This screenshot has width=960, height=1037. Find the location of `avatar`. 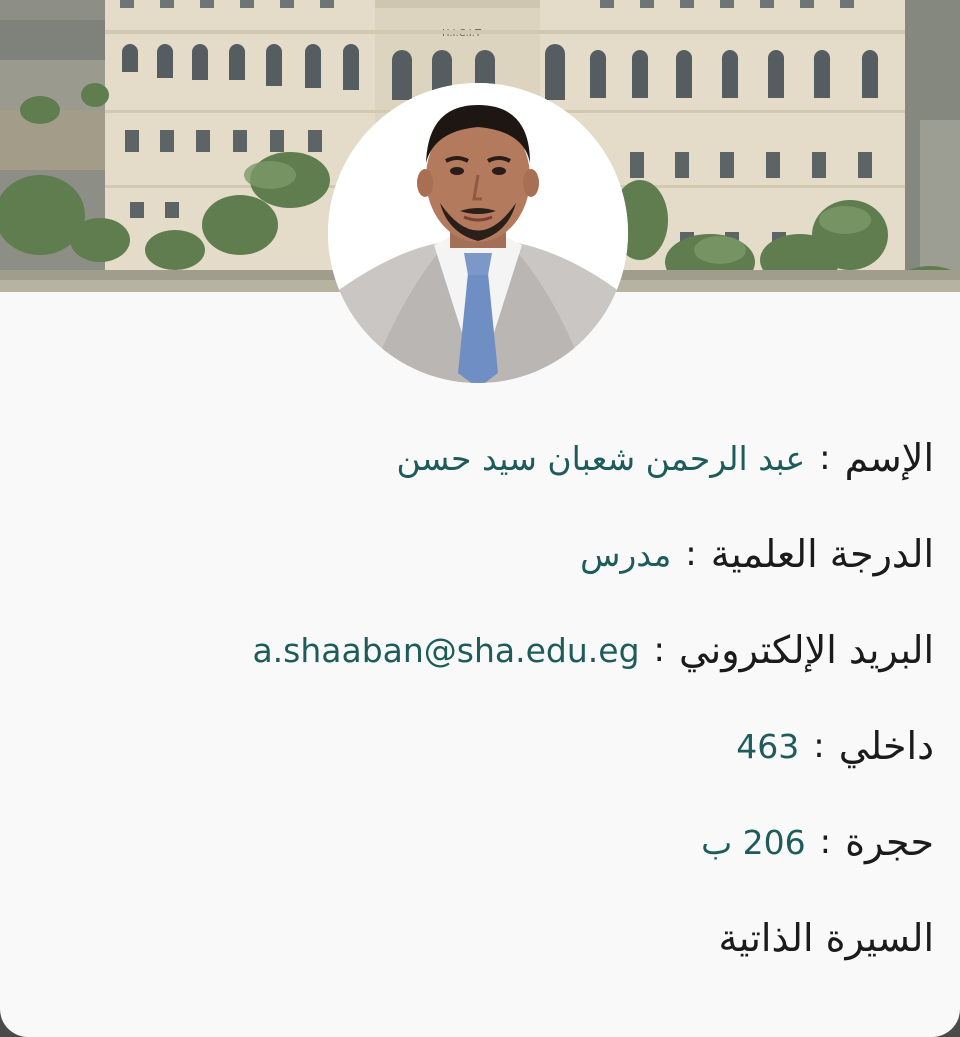

avatar is located at coordinates (478, 233).